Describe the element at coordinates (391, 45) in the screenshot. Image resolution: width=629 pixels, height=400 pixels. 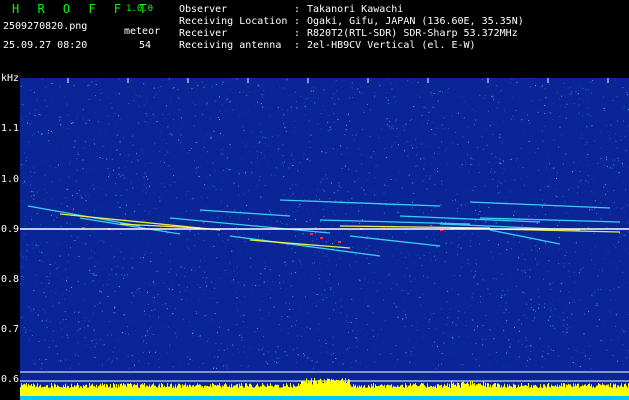
I see `antenna-value: 2el-HB9CV Vertical (el. E-W)` at that location.